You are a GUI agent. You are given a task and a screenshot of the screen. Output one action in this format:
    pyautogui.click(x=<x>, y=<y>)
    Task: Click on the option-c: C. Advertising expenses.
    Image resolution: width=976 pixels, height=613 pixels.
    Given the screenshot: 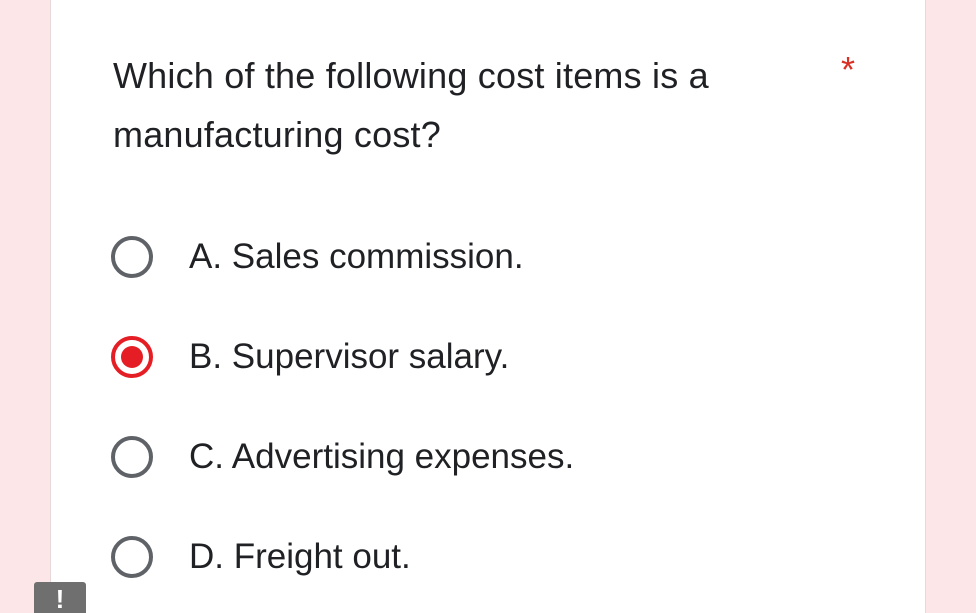 What is the action you would take?
    pyautogui.click(x=461, y=457)
    